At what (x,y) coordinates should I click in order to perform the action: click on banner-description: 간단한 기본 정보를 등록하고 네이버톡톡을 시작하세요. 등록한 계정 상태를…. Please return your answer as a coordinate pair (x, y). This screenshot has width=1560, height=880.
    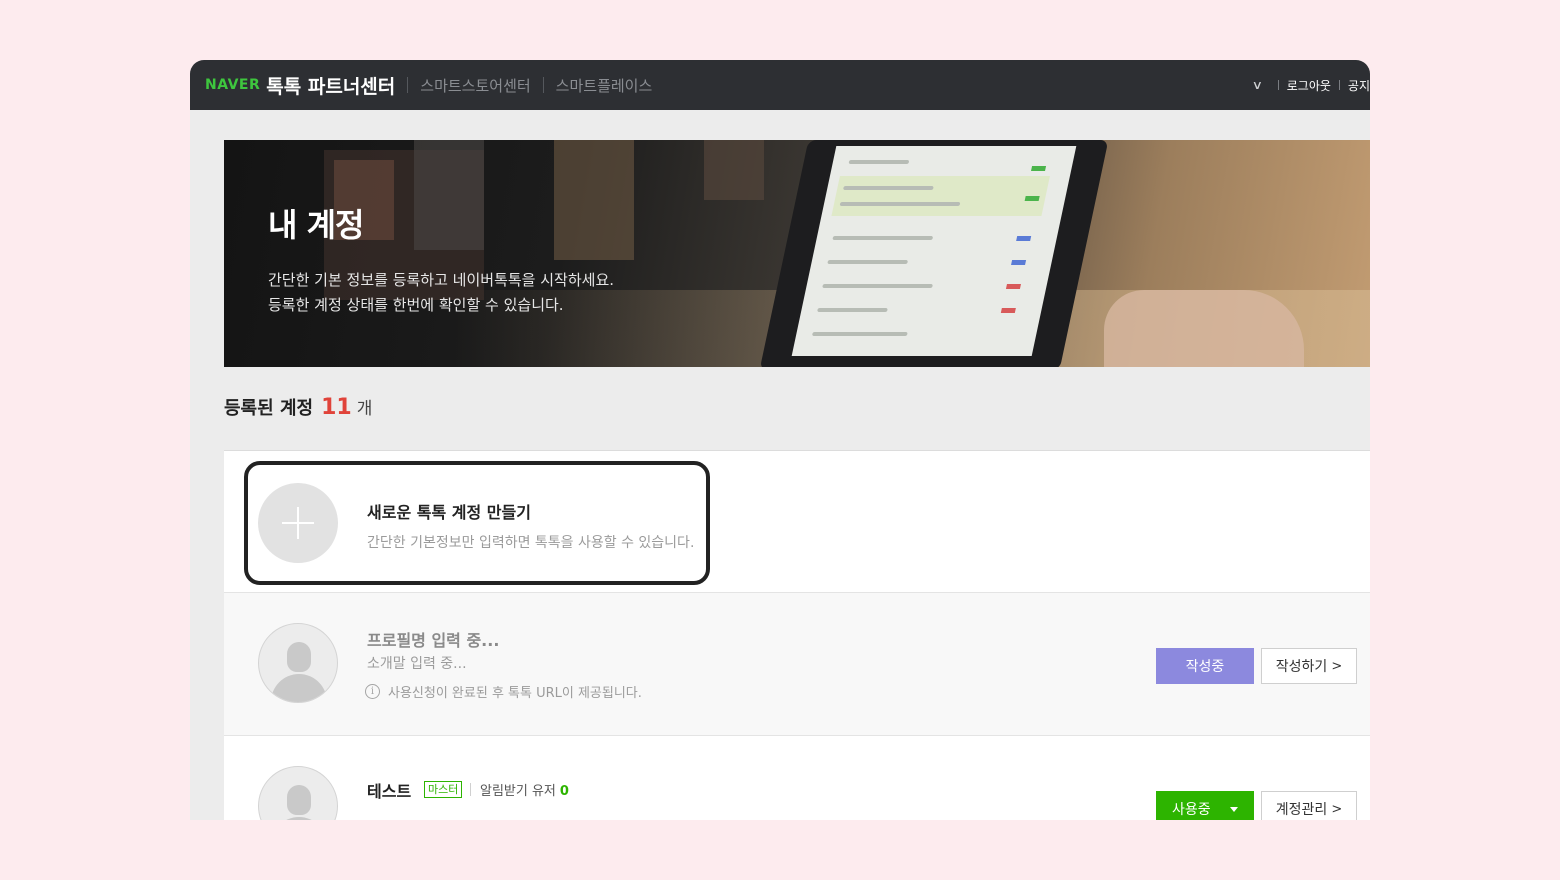
    Looking at the image, I should click on (441, 293).